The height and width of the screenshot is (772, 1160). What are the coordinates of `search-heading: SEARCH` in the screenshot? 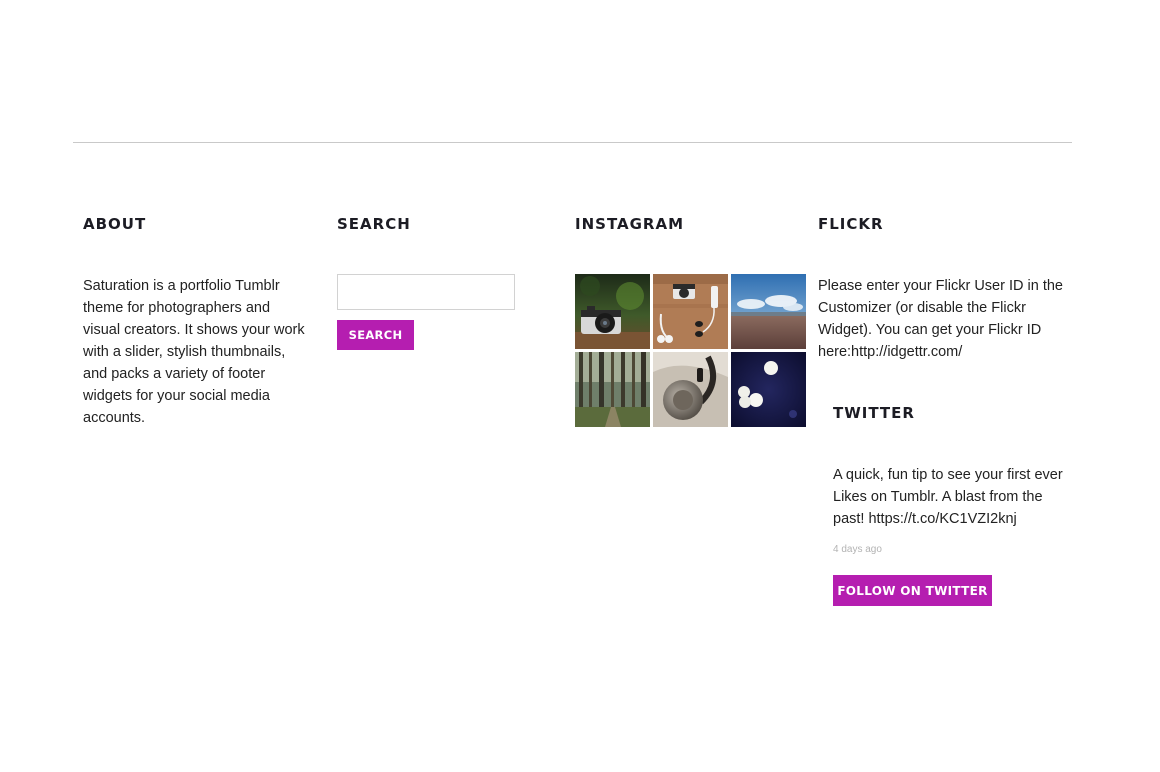 It's located at (374, 224).